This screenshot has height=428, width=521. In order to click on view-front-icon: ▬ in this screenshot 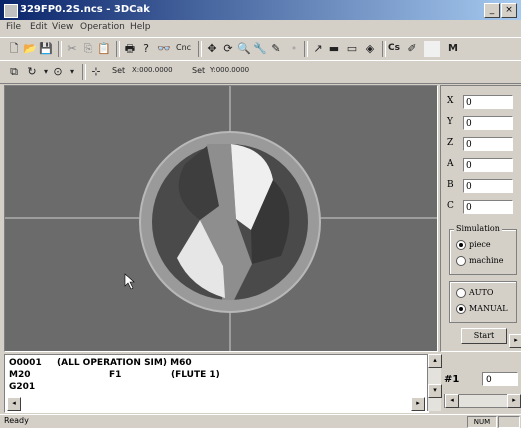, I will do `click(334, 49)`.